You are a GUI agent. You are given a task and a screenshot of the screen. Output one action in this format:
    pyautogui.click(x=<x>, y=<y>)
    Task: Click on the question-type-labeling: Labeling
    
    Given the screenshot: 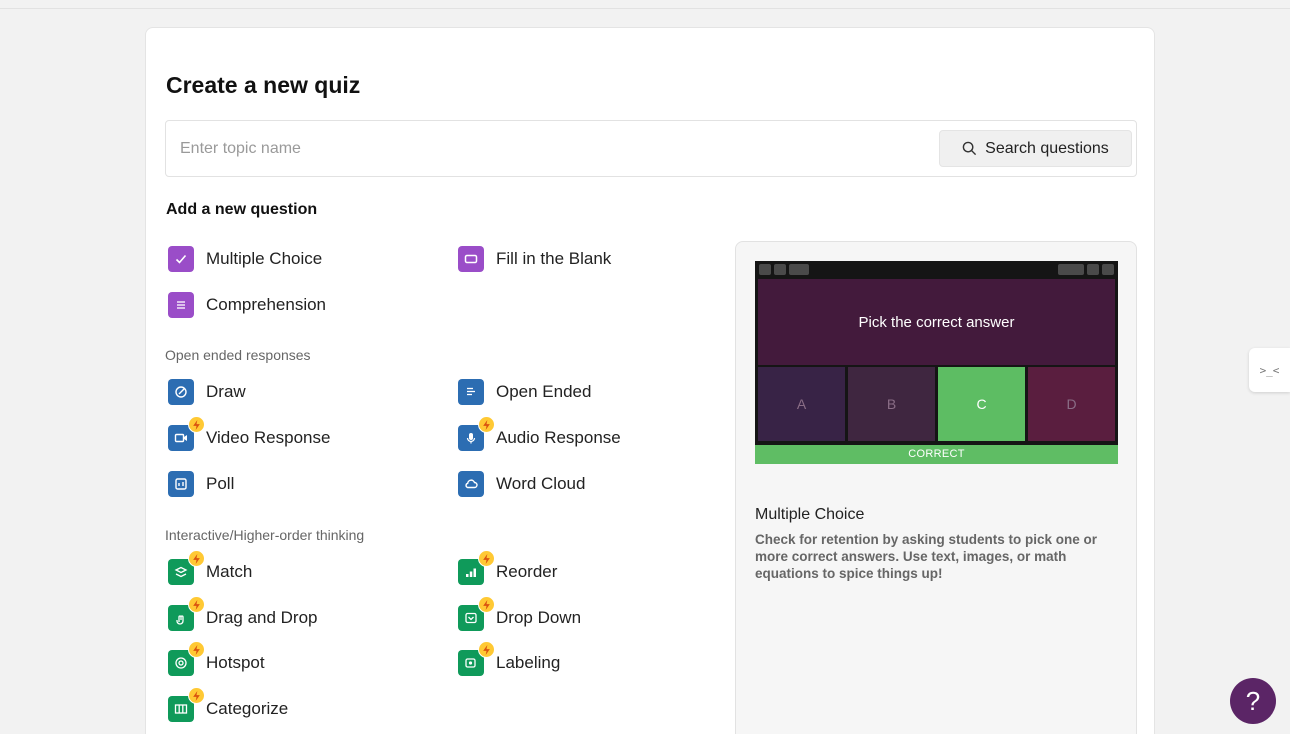 What is the action you would take?
    pyautogui.click(x=509, y=659)
    